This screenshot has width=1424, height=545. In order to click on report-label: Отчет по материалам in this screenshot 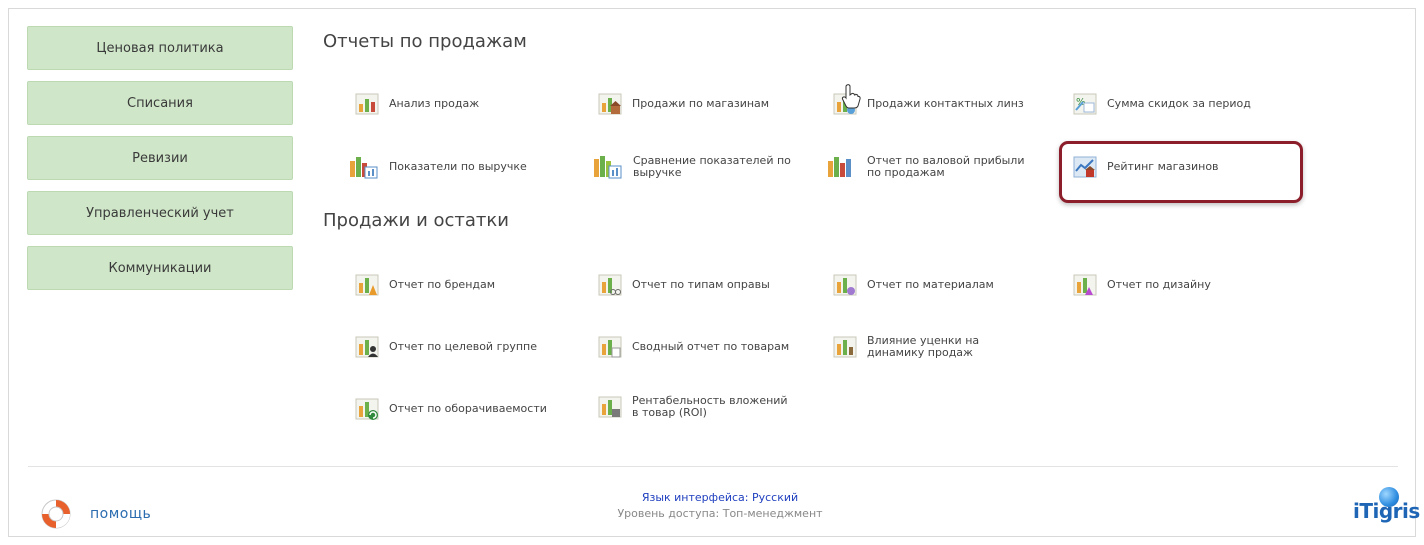, I will do `click(930, 284)`.